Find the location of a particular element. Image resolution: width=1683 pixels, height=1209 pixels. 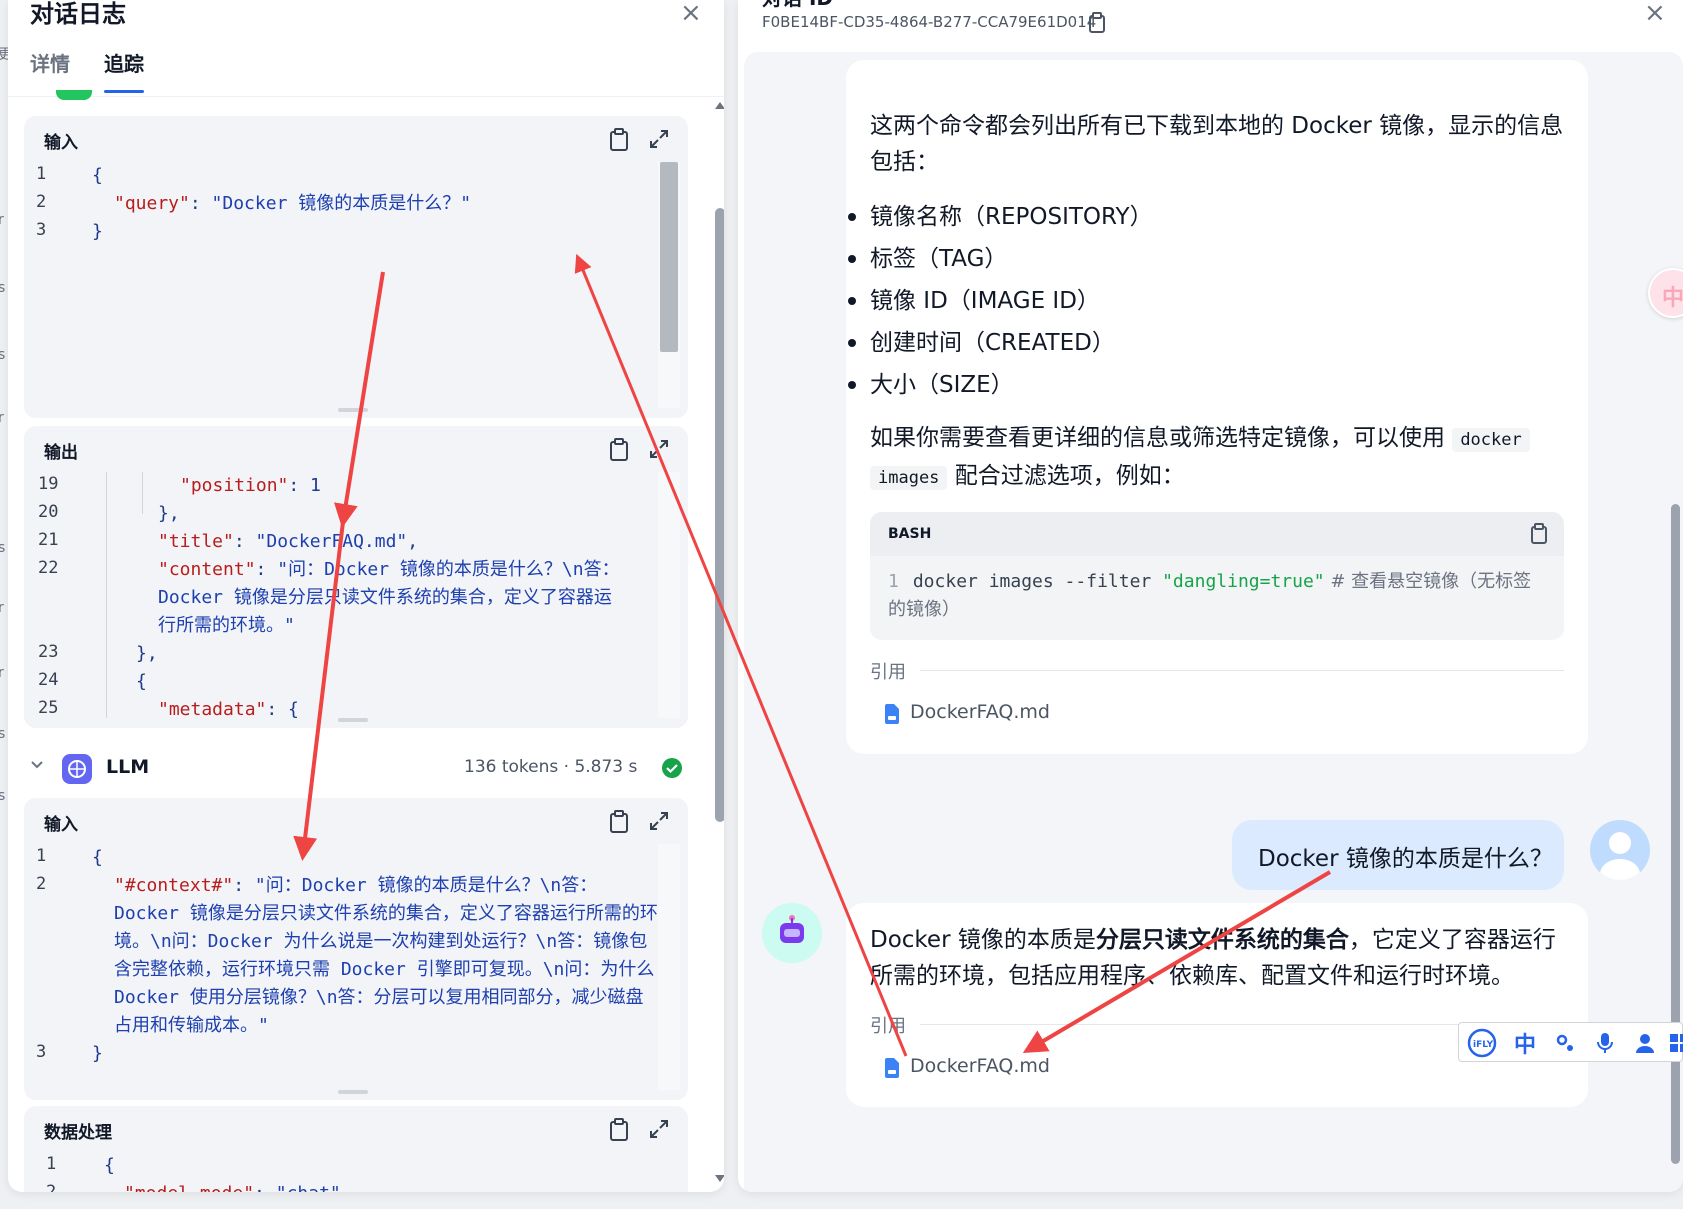

json-punct: , is located at coordinates (413, 541).